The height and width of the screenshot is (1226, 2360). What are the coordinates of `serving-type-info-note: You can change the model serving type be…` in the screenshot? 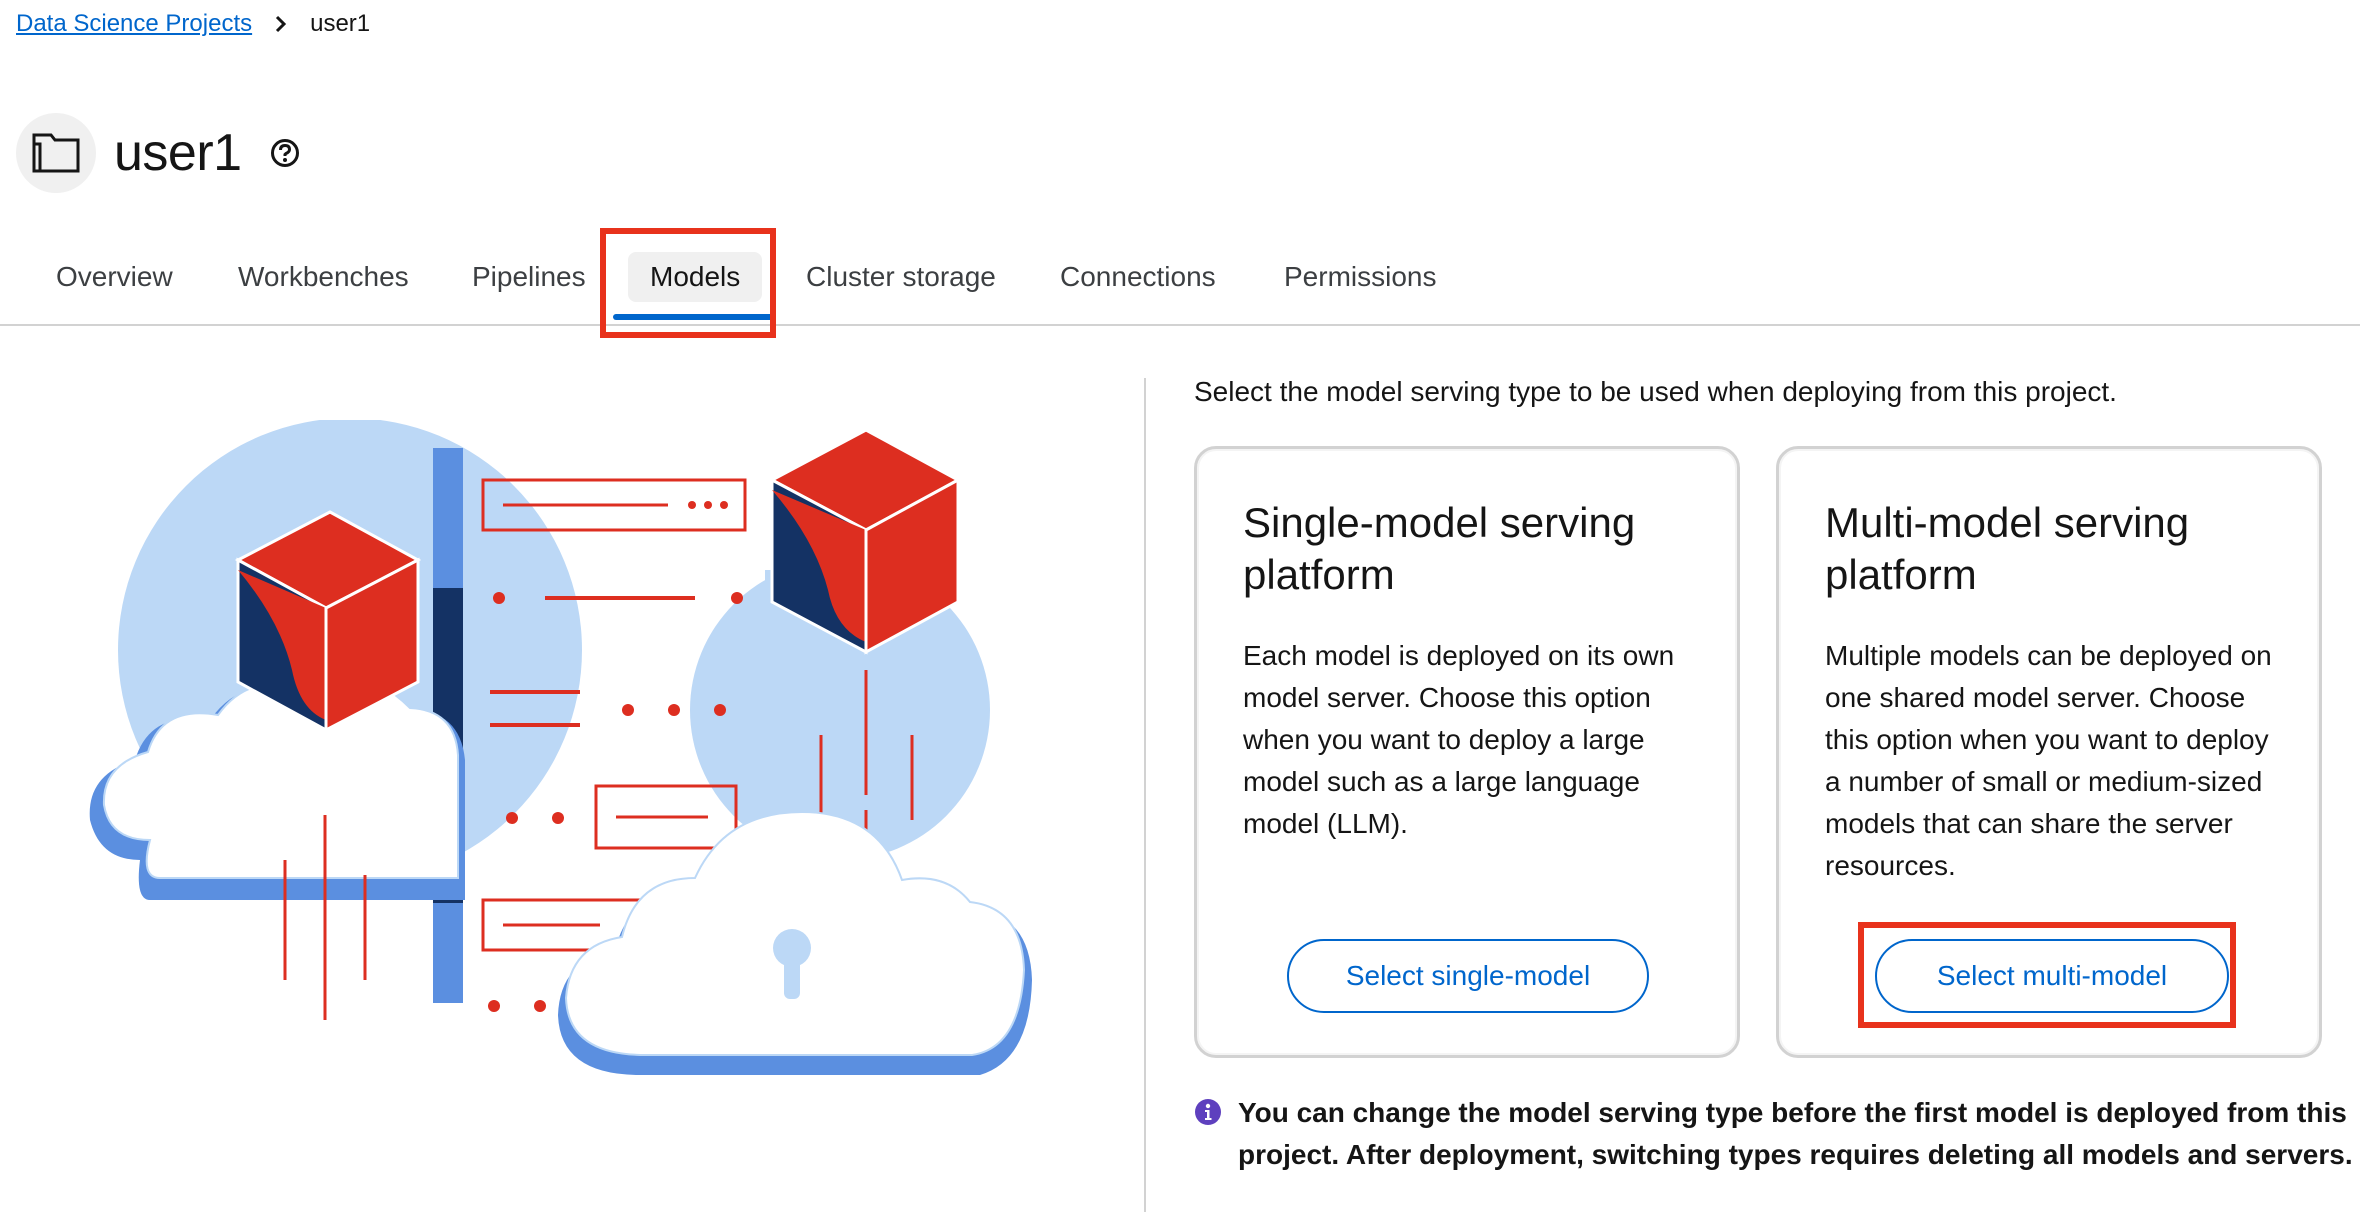 It's located at (1777, 1134).